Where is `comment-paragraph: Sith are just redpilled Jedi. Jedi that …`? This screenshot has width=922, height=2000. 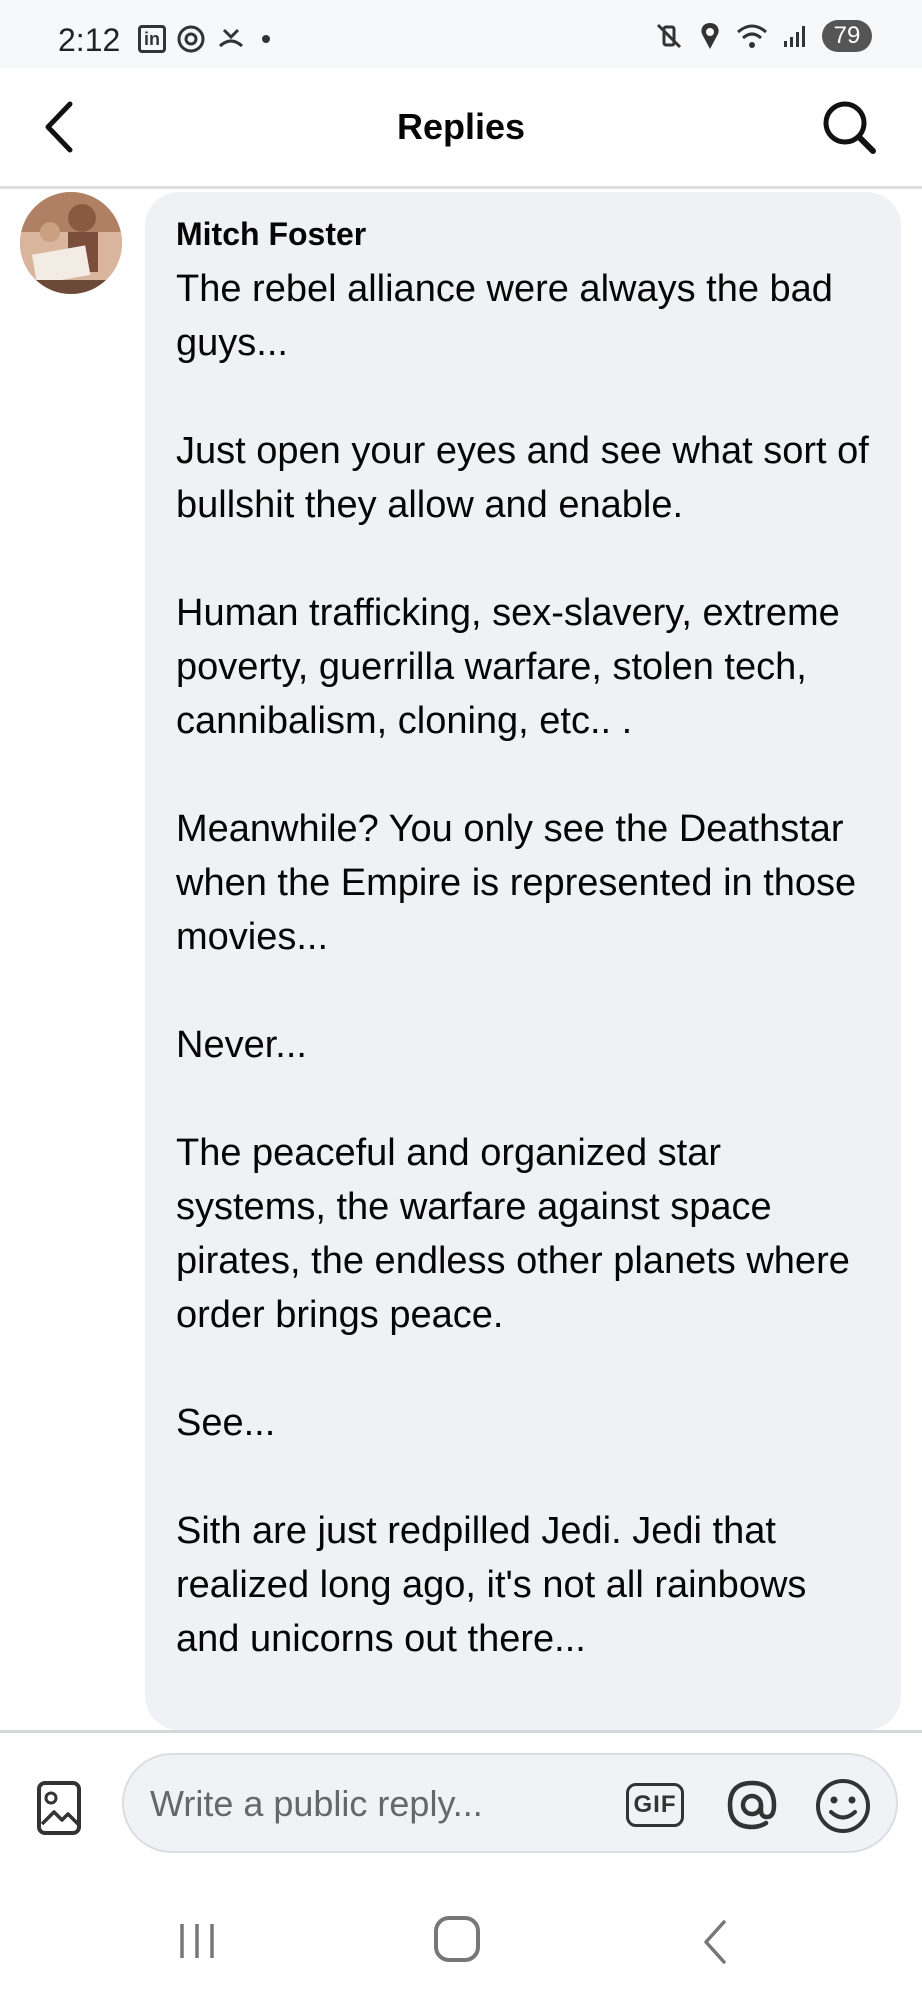
comment-paragraph: Sith are just redpilled Jedi. Jedi that … is located at coordinates (491, 1585).